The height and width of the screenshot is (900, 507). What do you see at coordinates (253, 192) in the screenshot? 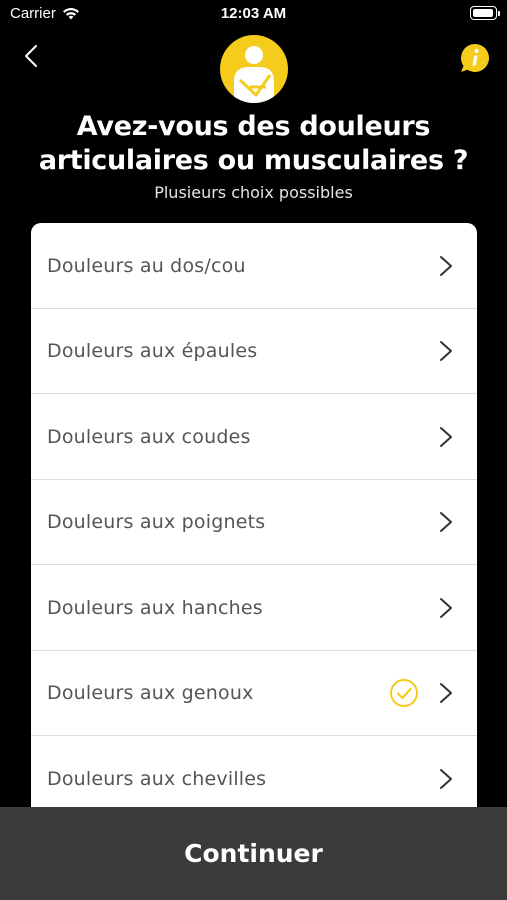
I see `page-subtitle: Plusieurs choix possibles` at bounding box center [253, 192].